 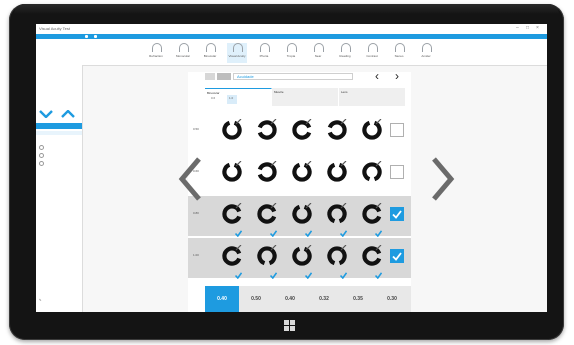 I want to click on acuity-value-button: 0.35, so click(x=358, y=299).